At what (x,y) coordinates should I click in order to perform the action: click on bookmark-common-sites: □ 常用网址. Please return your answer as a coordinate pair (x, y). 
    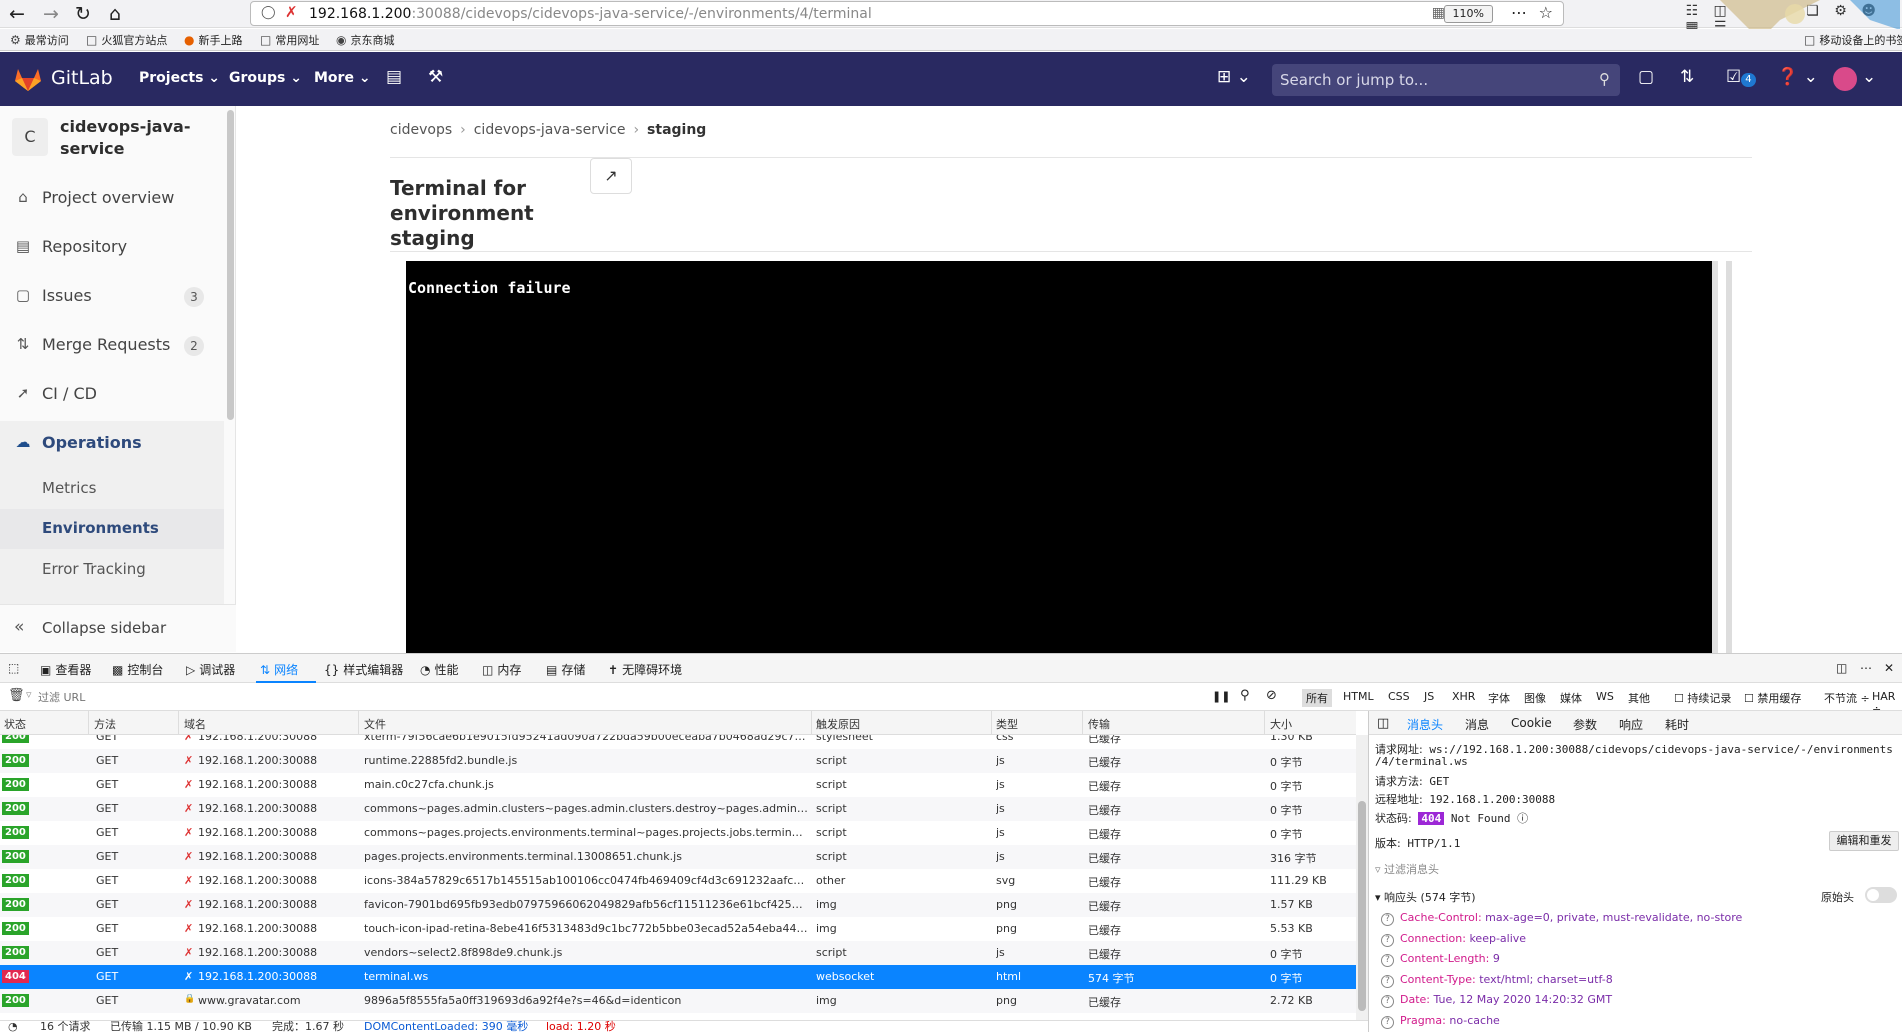
    Looking at the image, I should click on (289, 40).